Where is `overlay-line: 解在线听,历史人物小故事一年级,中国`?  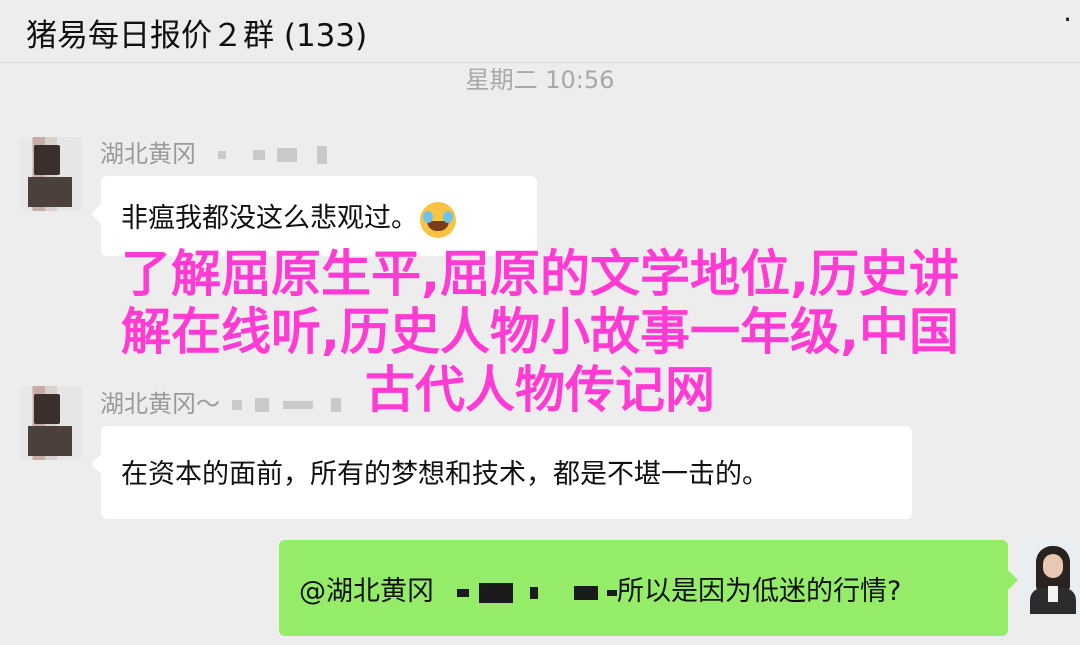 overlay-line: 解在线听,历史人物小故事一年级,中国 is located at coordinates (540, 332).